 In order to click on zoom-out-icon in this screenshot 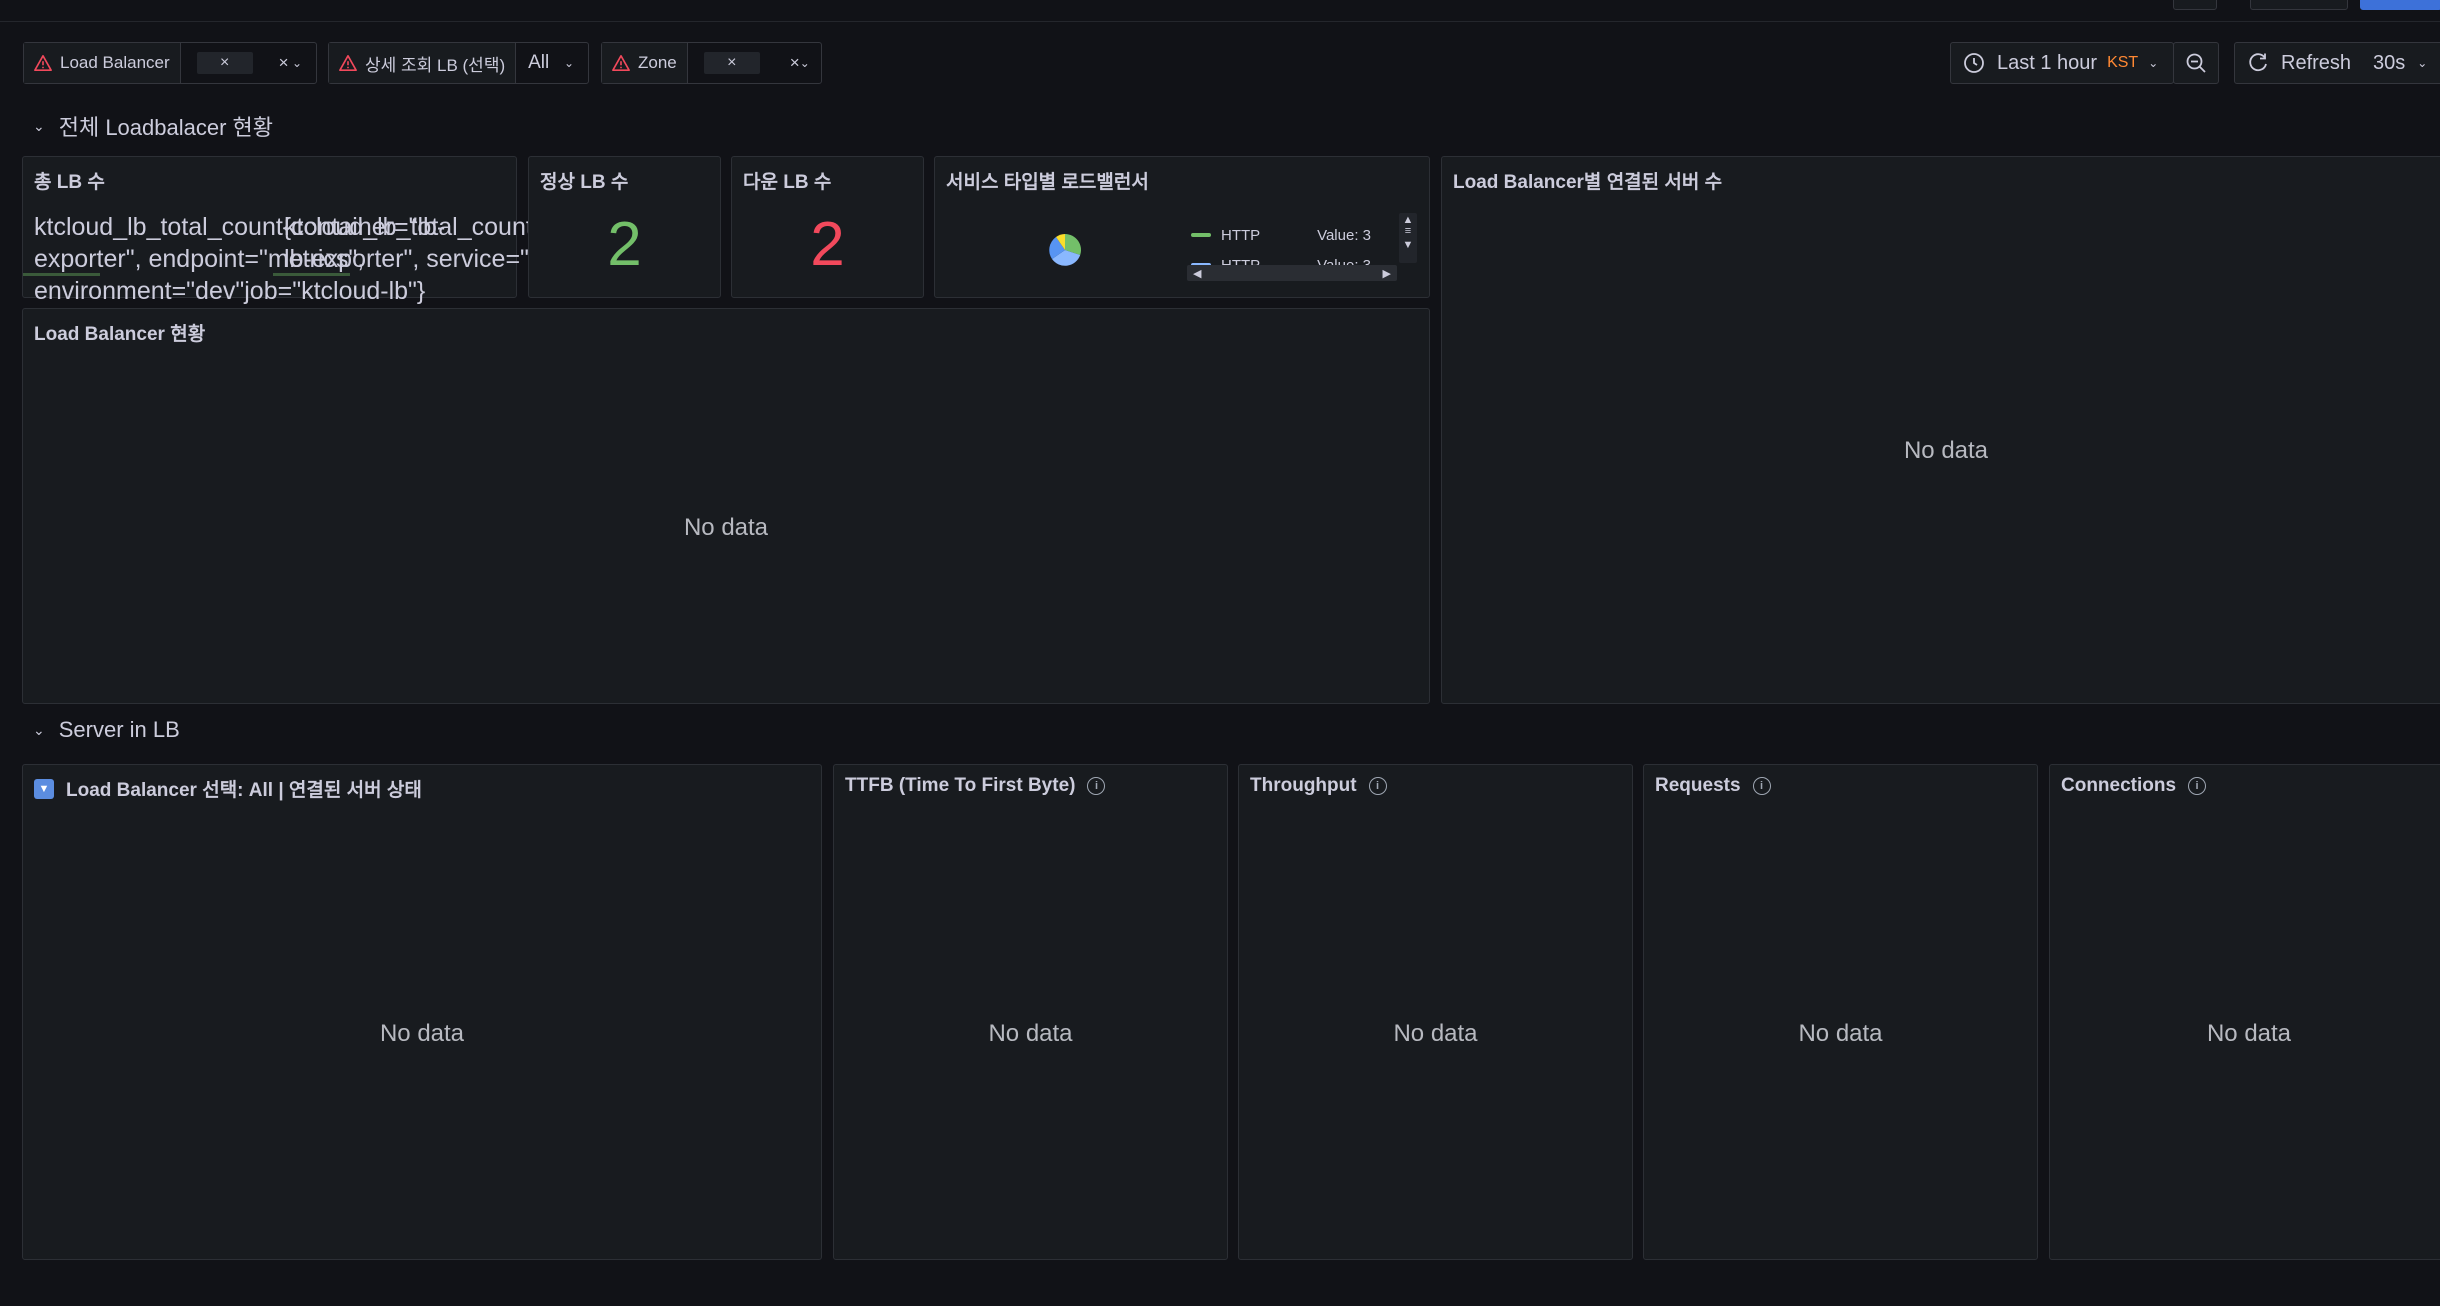, I will do `click(2196, 63)`.